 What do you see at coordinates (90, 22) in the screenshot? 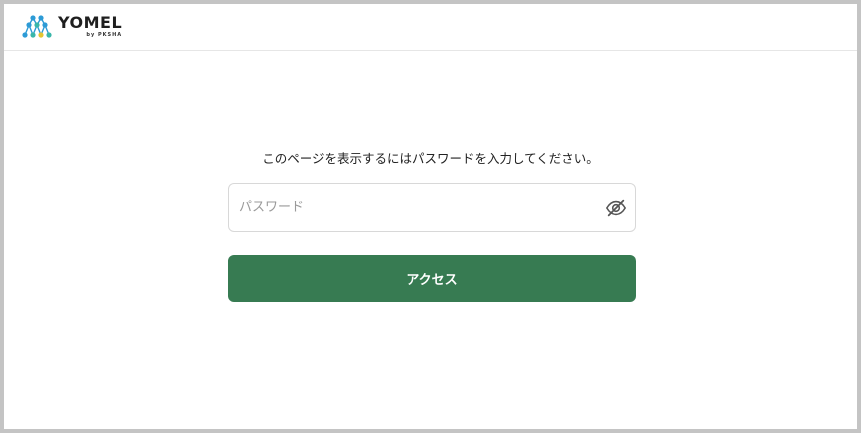
I see `brand-name: YOMEL` at bounding box center [90, 22].